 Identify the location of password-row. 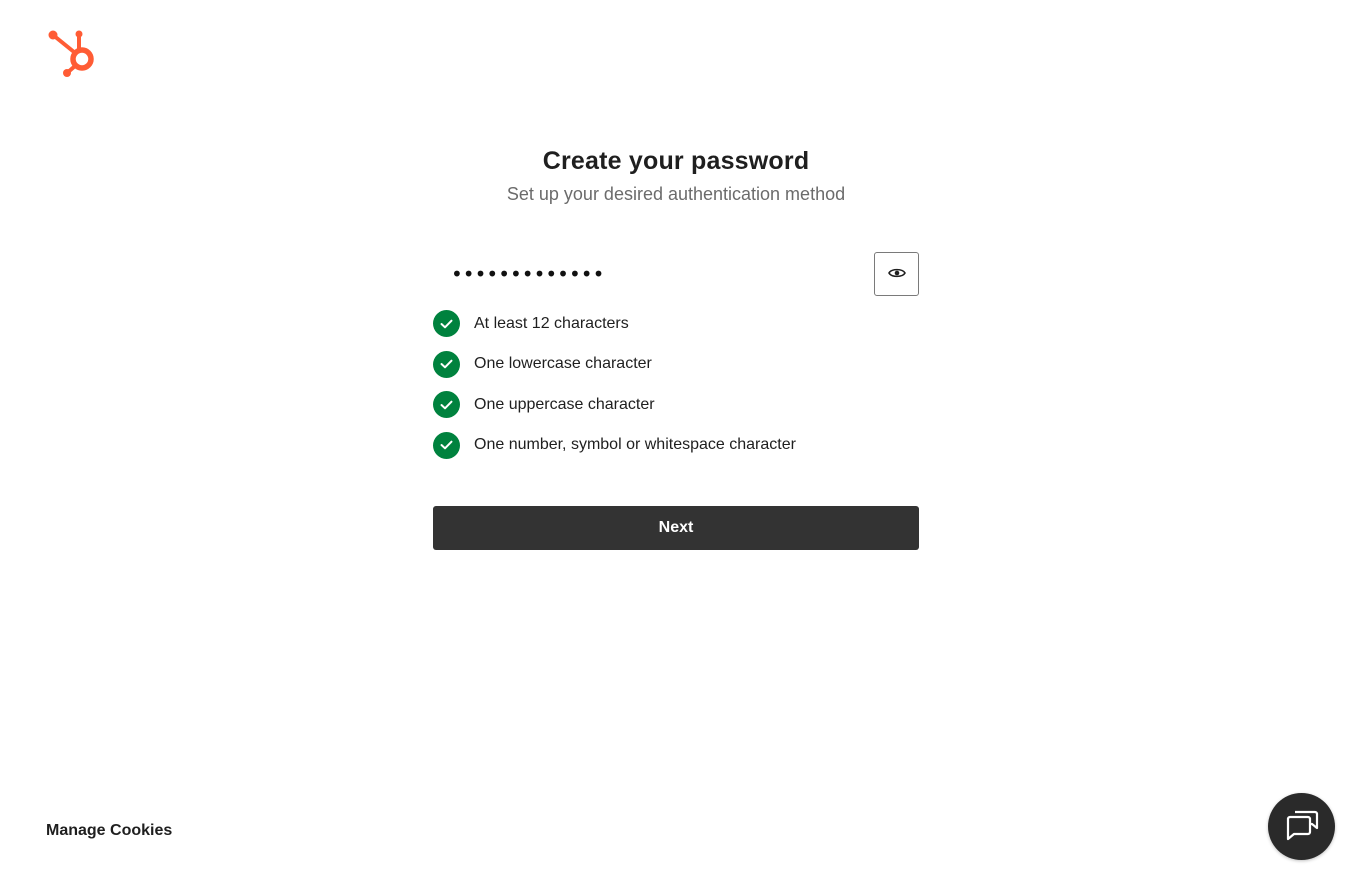
(676, 274).